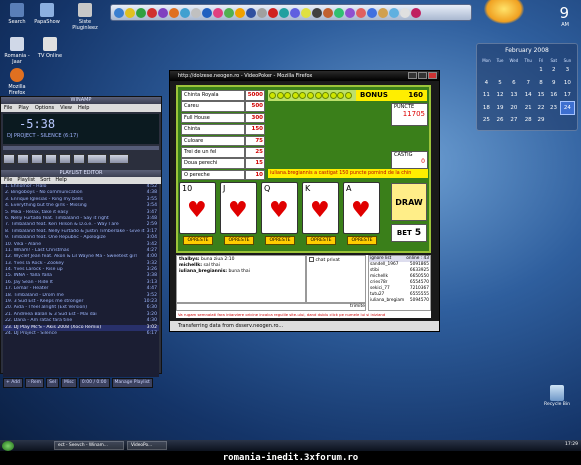 This screenshot has width=581, height=465. Describe the element at coordinates (119, 159) in the screenshot. I see `repeat-button` at that location.